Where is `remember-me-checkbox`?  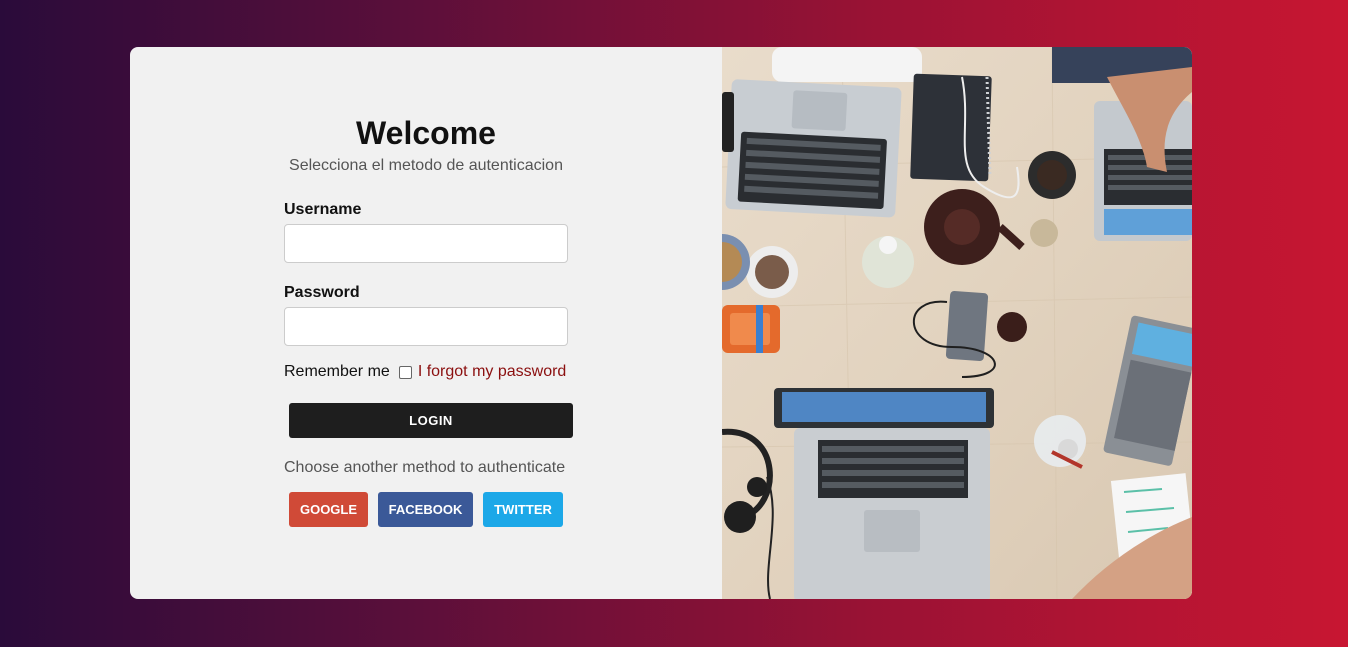
remember-me-checkbox is located at coordinates (405, 372).